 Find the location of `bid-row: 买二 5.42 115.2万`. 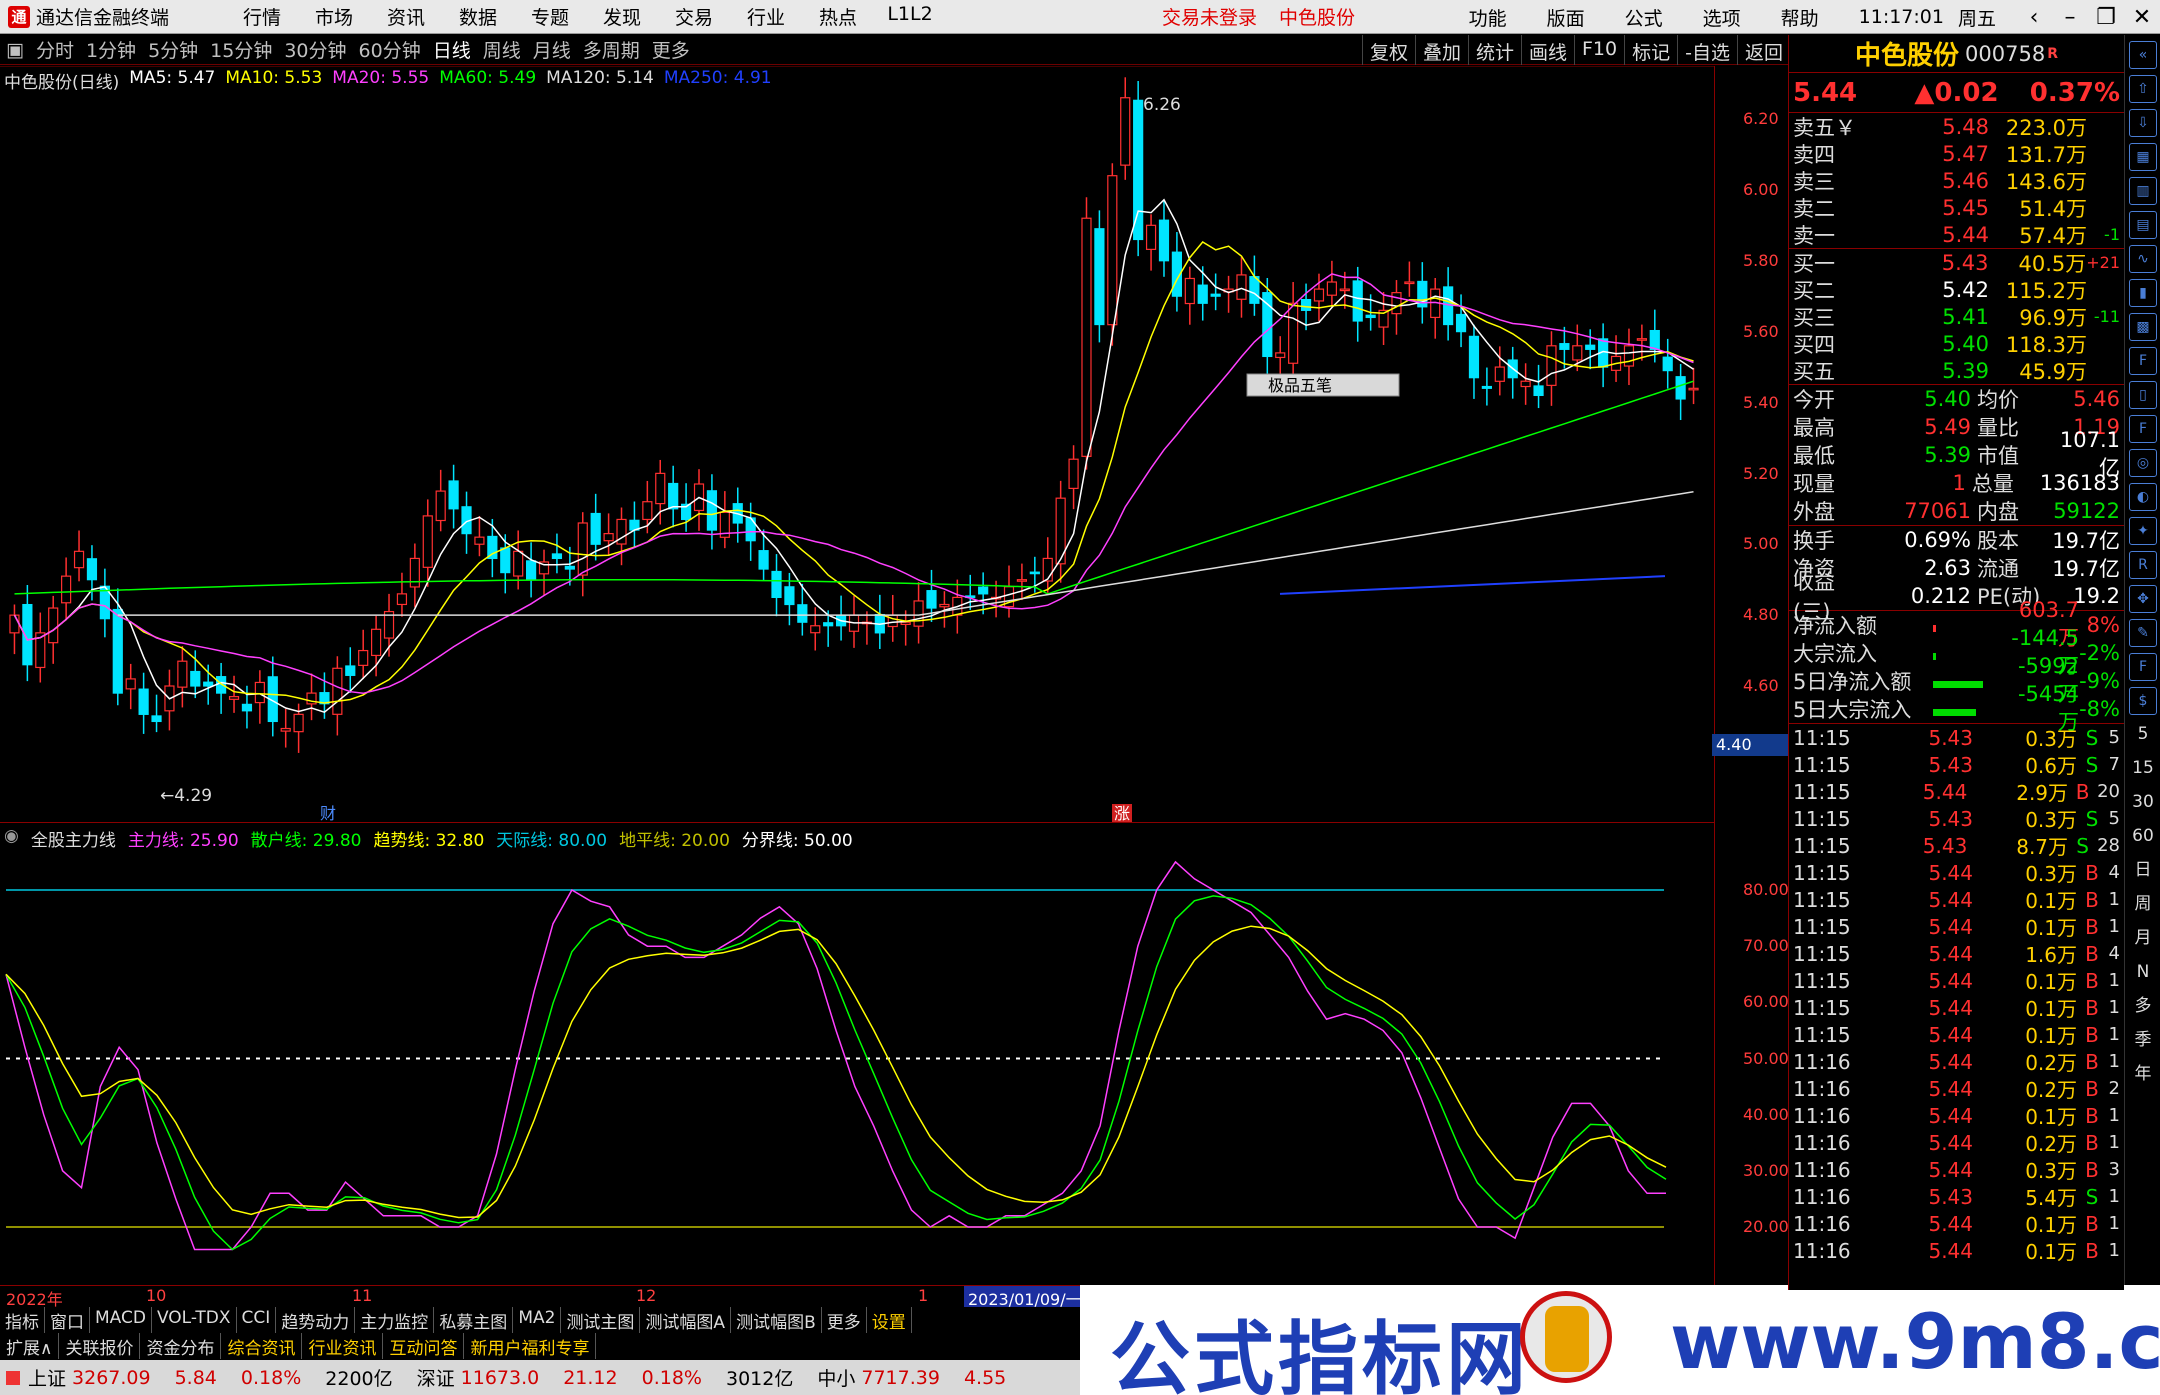

bid-row: 买二 5.42 115.2万 is located at coordinates (1956, 289).